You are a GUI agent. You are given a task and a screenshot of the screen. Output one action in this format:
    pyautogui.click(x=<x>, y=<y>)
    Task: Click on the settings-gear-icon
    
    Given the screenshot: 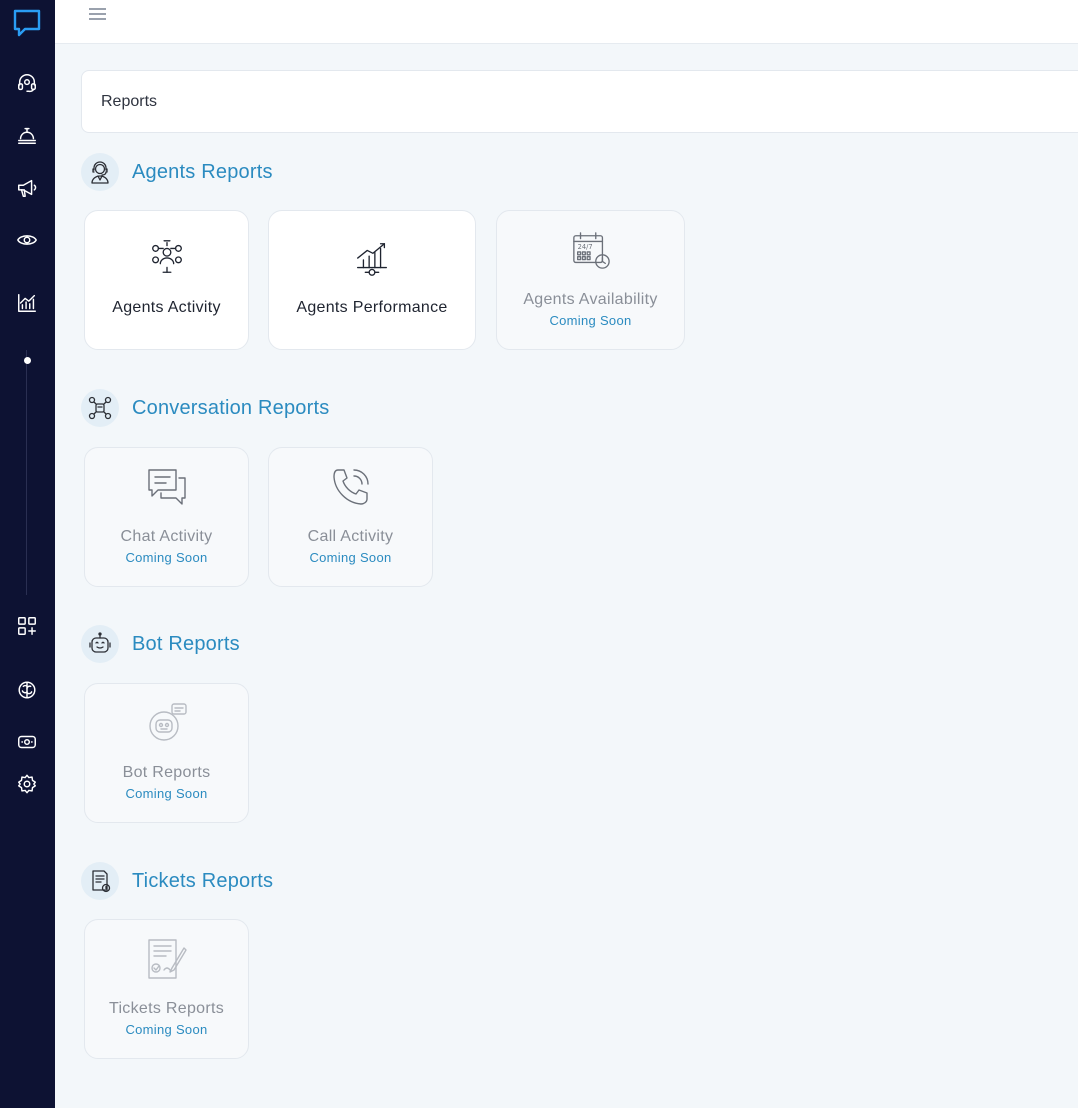 What is the action you would take?
    pyautogui.click(x=27, y=784)
    